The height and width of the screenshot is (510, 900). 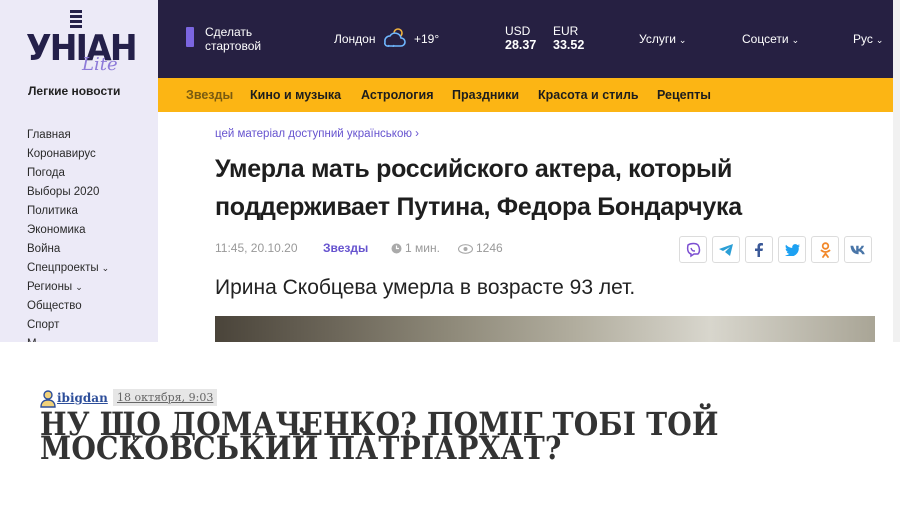 I want to click on language-menu: Рус ⌄, so click(x=868, y=39).